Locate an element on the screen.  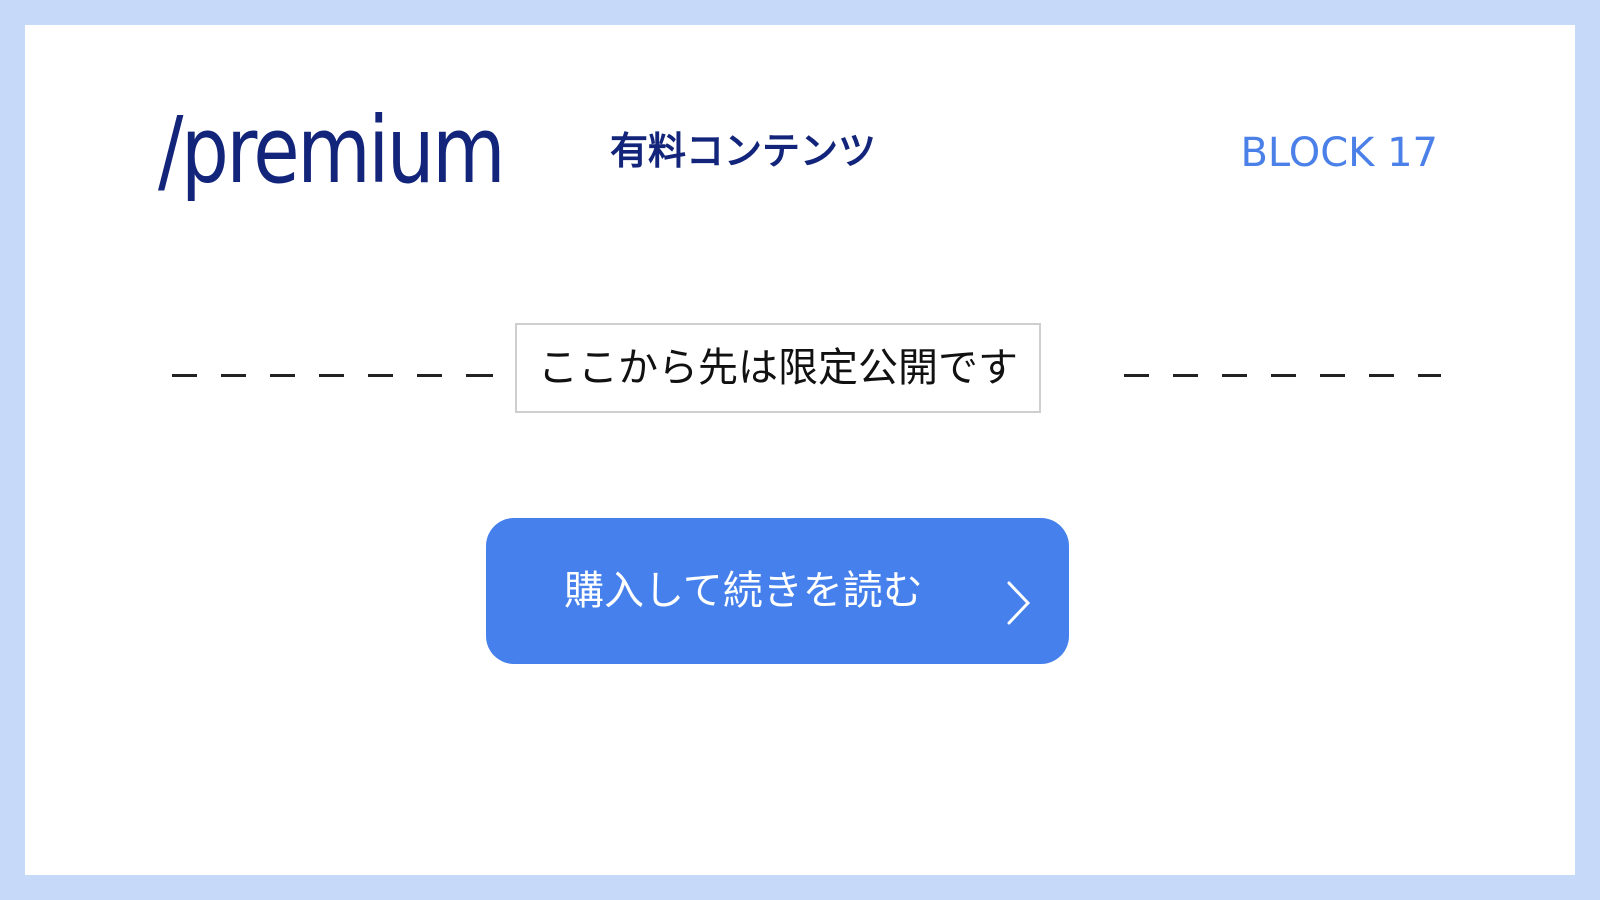
page-subtitle: 有料コンテンツ is located at coordinates (743, 151).